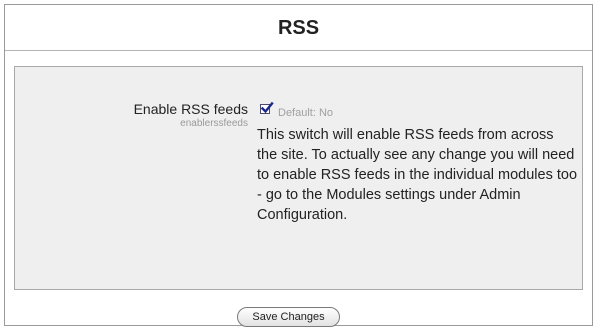 This screenshot has height=330, width=597. What do you see at coordinates (190, 109) in the screenshot?
I see `setting-label: Enable RSS feeds` at bounding box center [190, 109].